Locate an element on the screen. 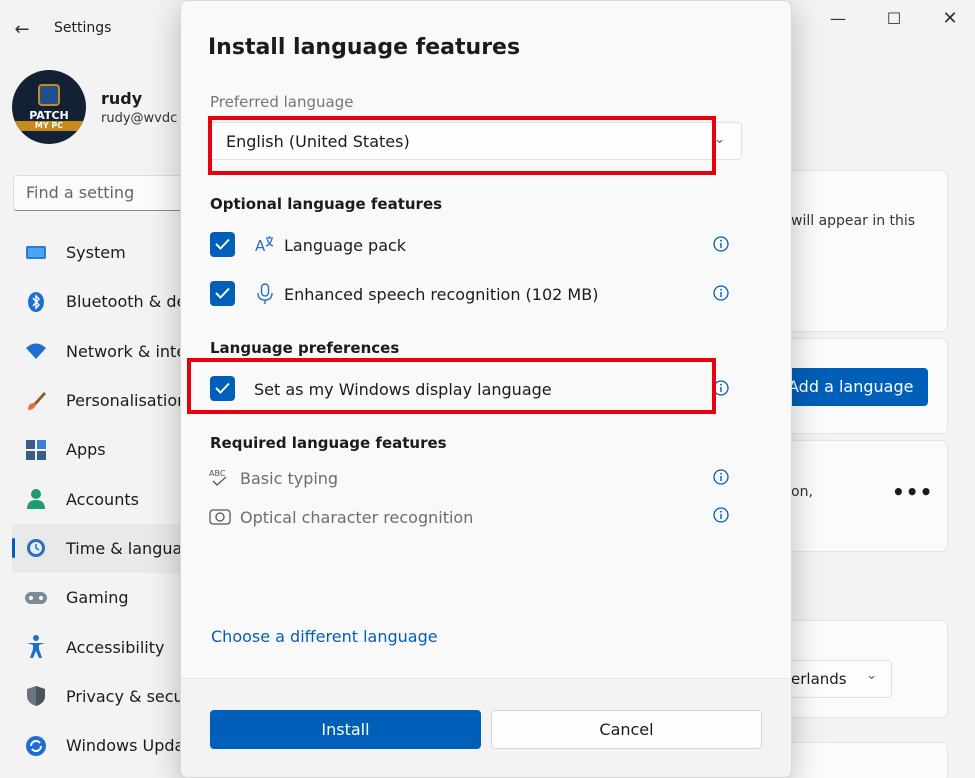 Image resolution: width=975 pixels, height=778 pixels. optional-features-heading: Optional language features is located at coordinates (326, 204).